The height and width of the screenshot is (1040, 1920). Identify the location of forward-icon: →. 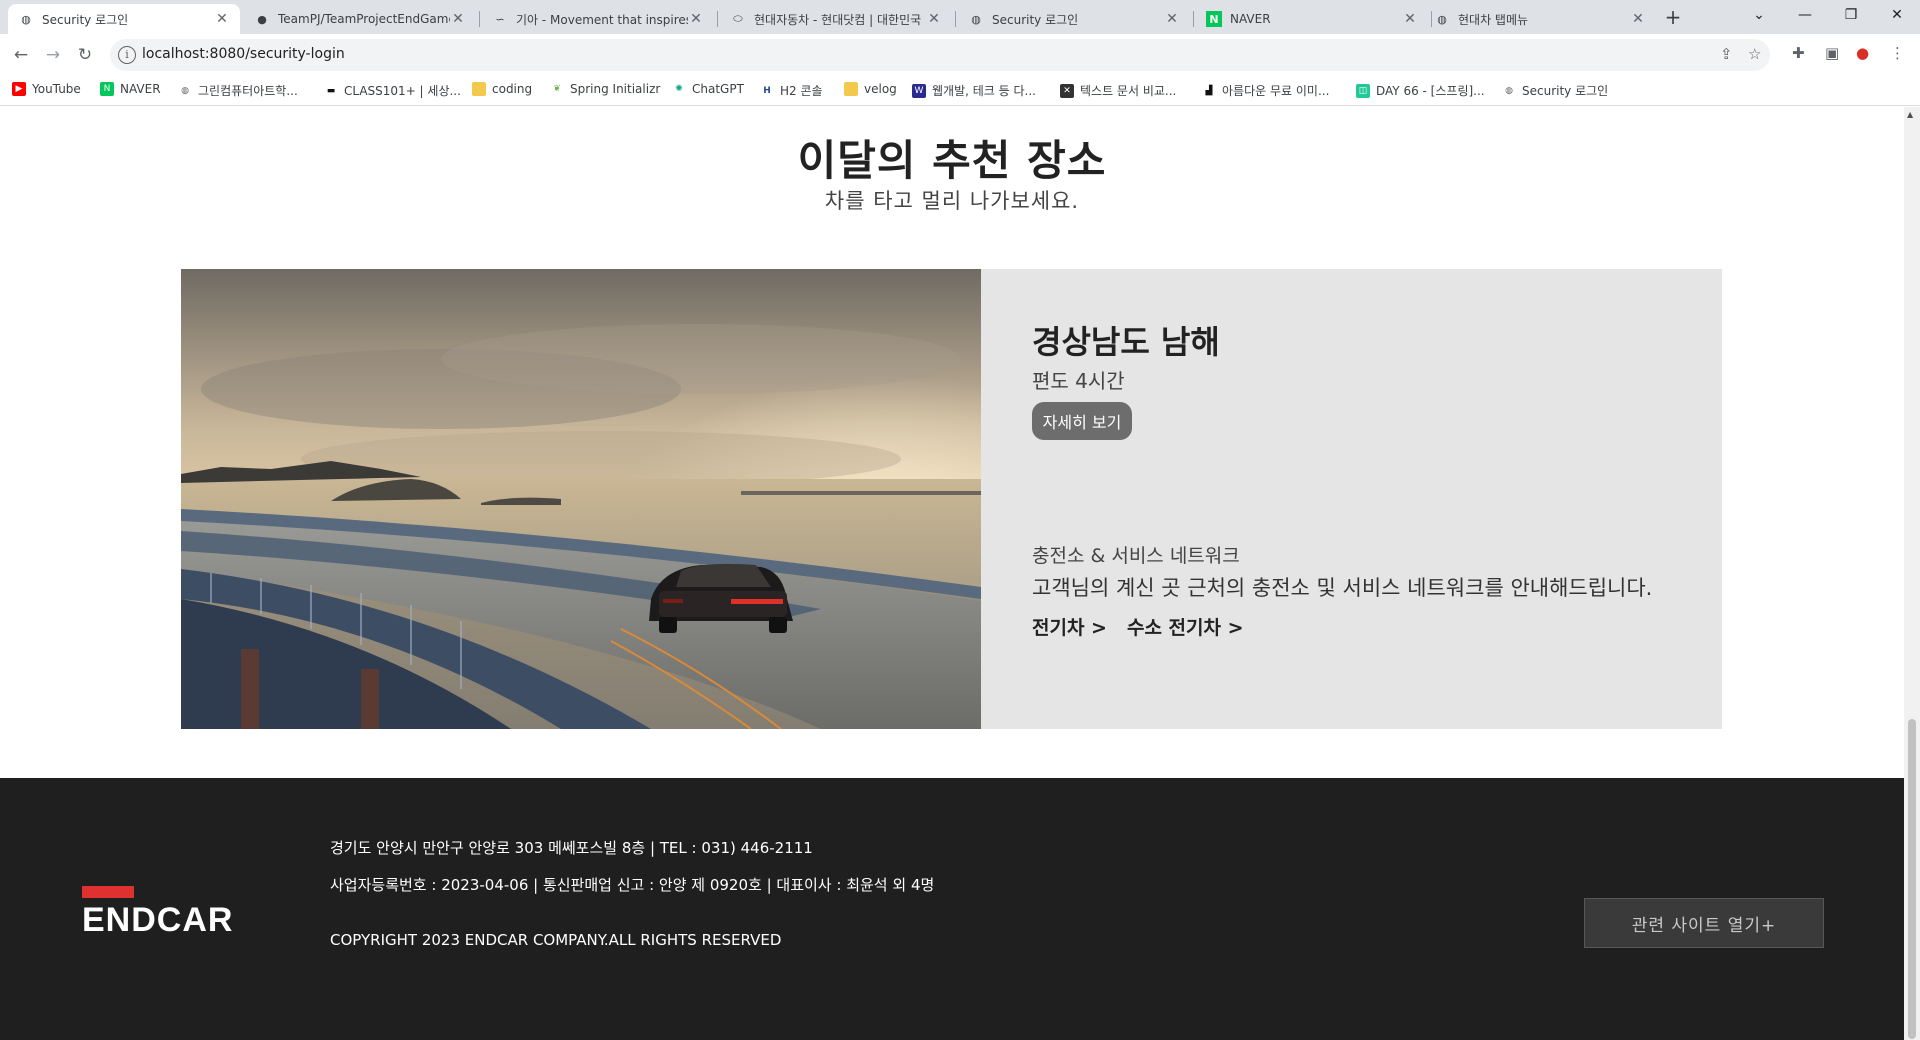
(53, 55).